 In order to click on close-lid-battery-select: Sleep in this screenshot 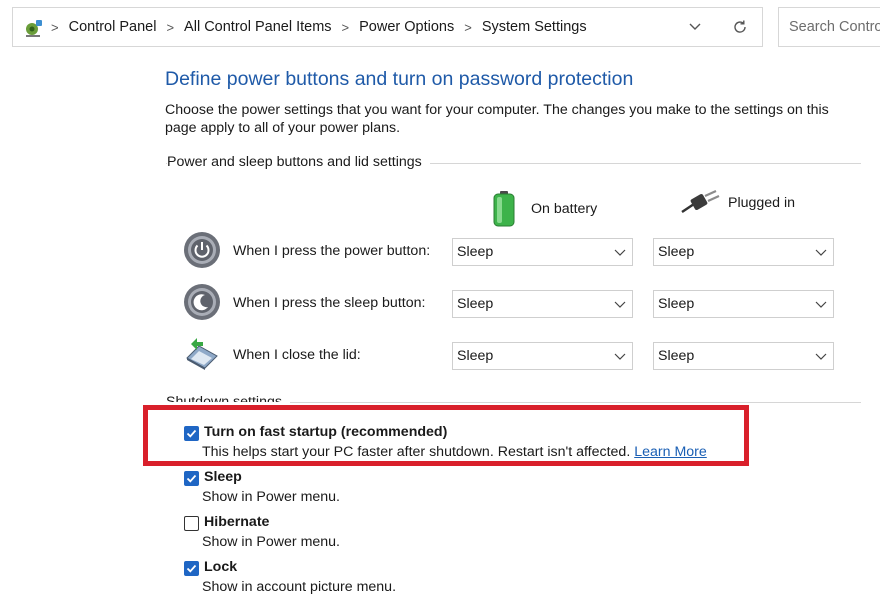, I will do `click(542, 356)`.